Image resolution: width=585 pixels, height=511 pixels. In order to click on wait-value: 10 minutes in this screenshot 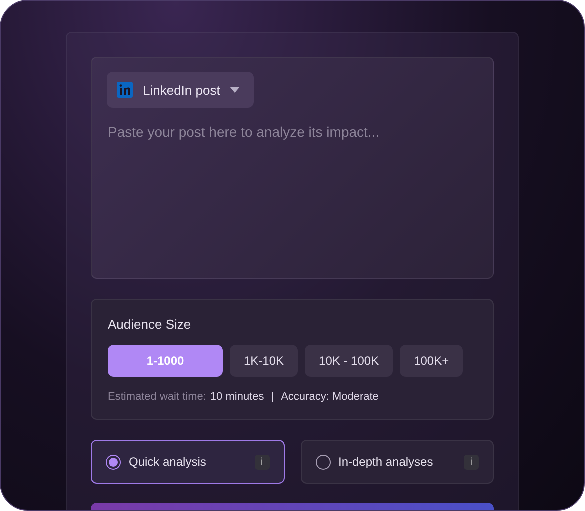, I will do `click(237, 397)`.